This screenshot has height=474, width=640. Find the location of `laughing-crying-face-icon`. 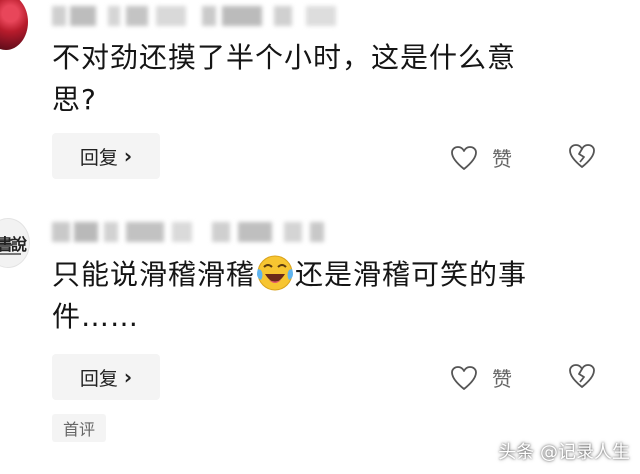

laughing-crying-face-icon is located at coordinates (275, 273).